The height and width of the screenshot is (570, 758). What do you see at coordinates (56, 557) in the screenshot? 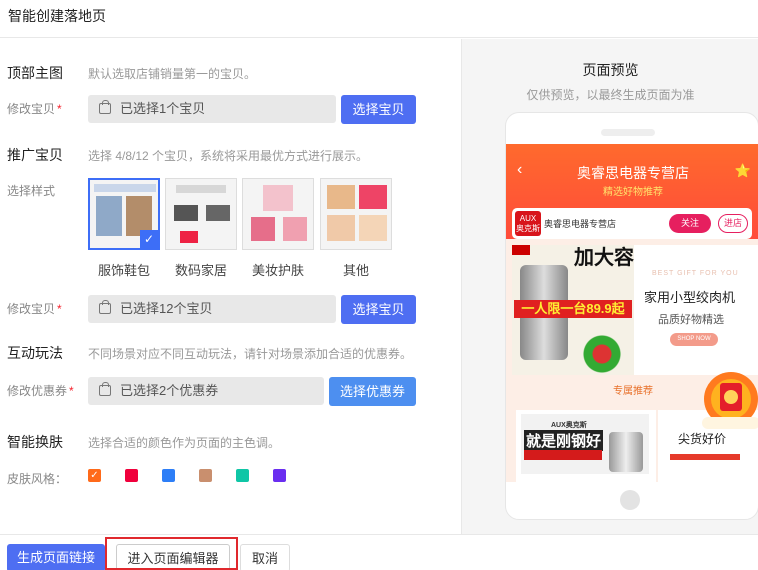
I see `generate-link-button: 生成页面链接` at bounding box center [56, 557].